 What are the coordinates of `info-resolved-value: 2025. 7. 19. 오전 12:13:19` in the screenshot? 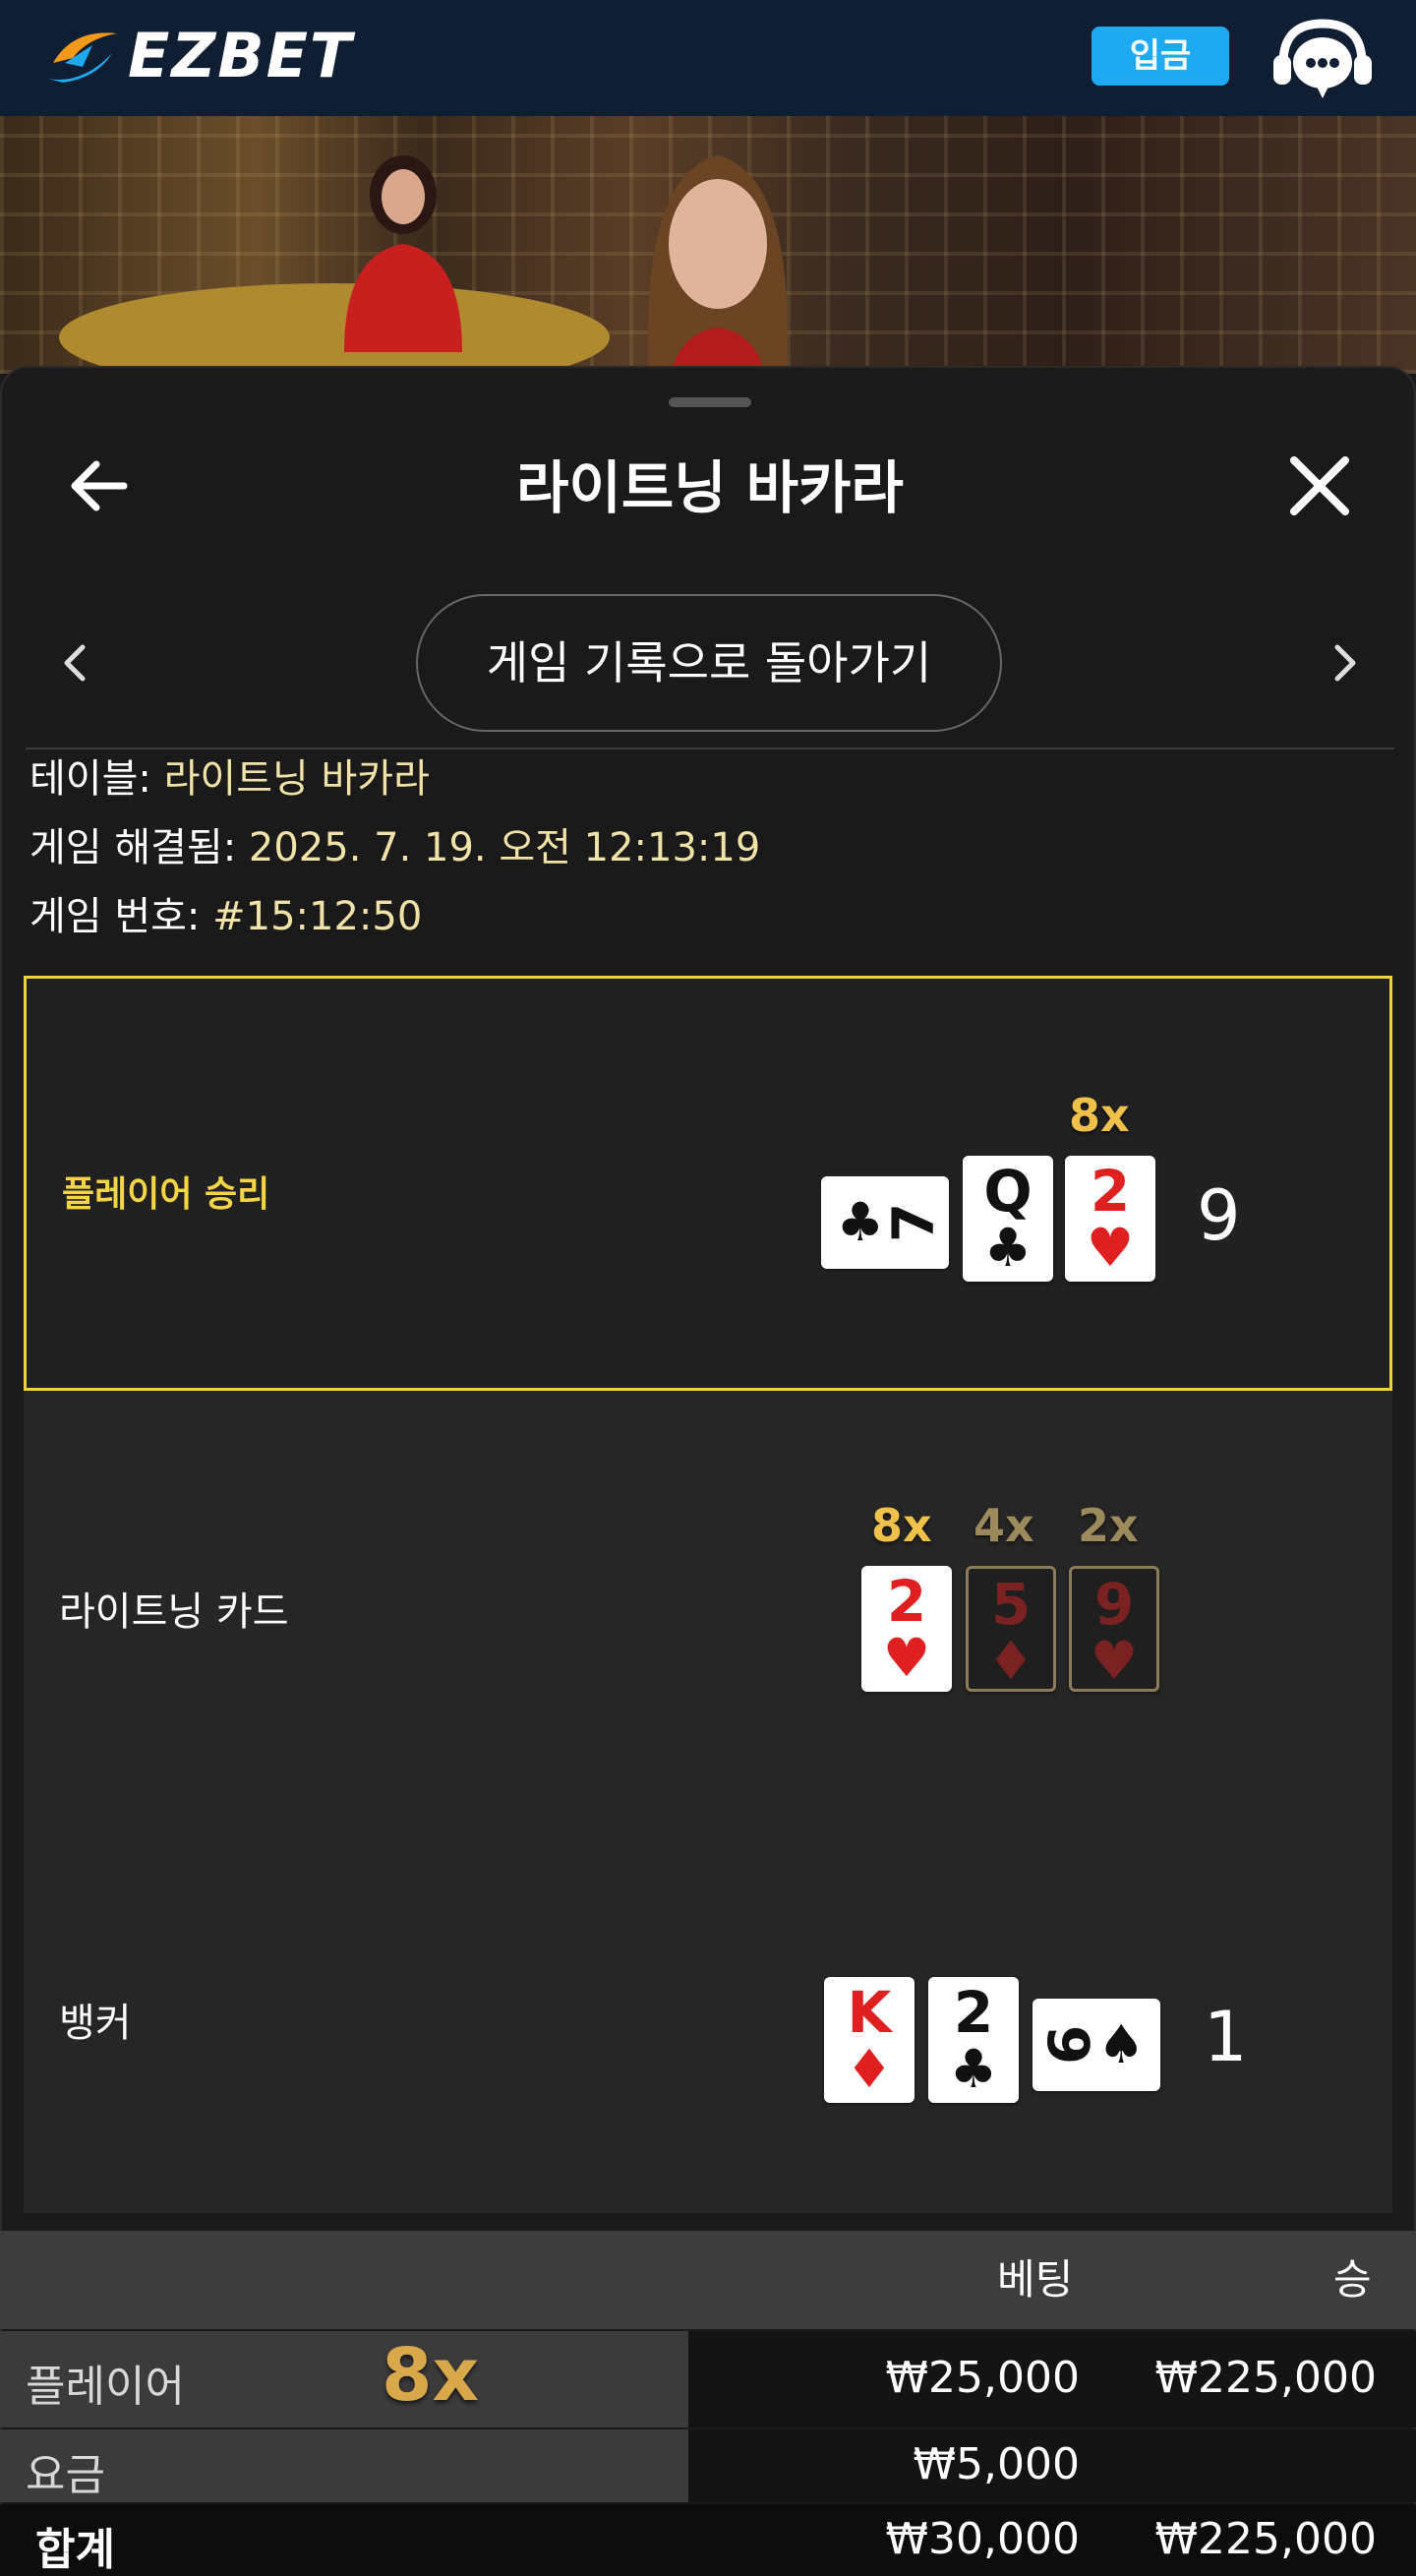 It's located at (504, 847).